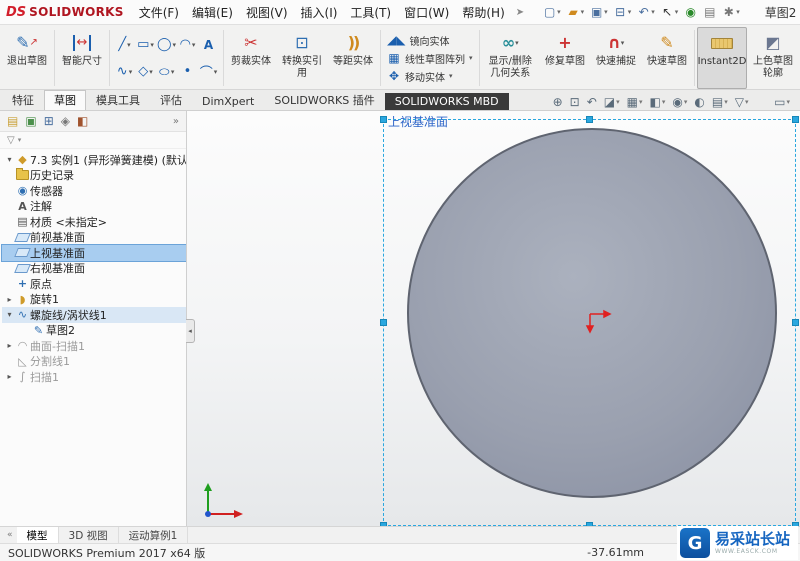 The height and width of the screenshot is (561, 800). What do you see at coordinates (565, 58) in the screenshot?
I see `repair-sketch-button: + 修复草图` at bounding box center [565, 58].